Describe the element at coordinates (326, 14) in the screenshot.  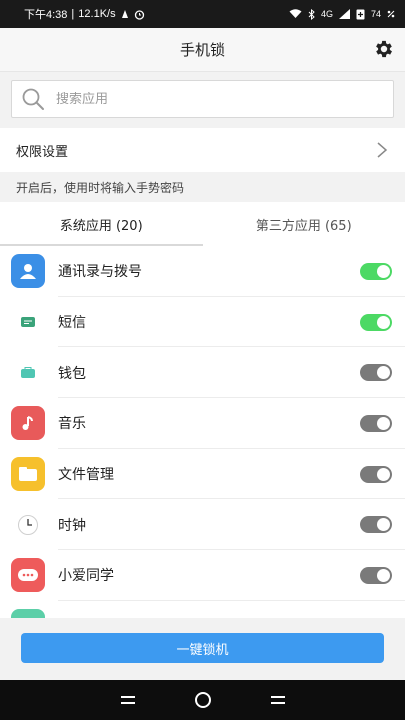
I see `network-type: 4G` at that location.